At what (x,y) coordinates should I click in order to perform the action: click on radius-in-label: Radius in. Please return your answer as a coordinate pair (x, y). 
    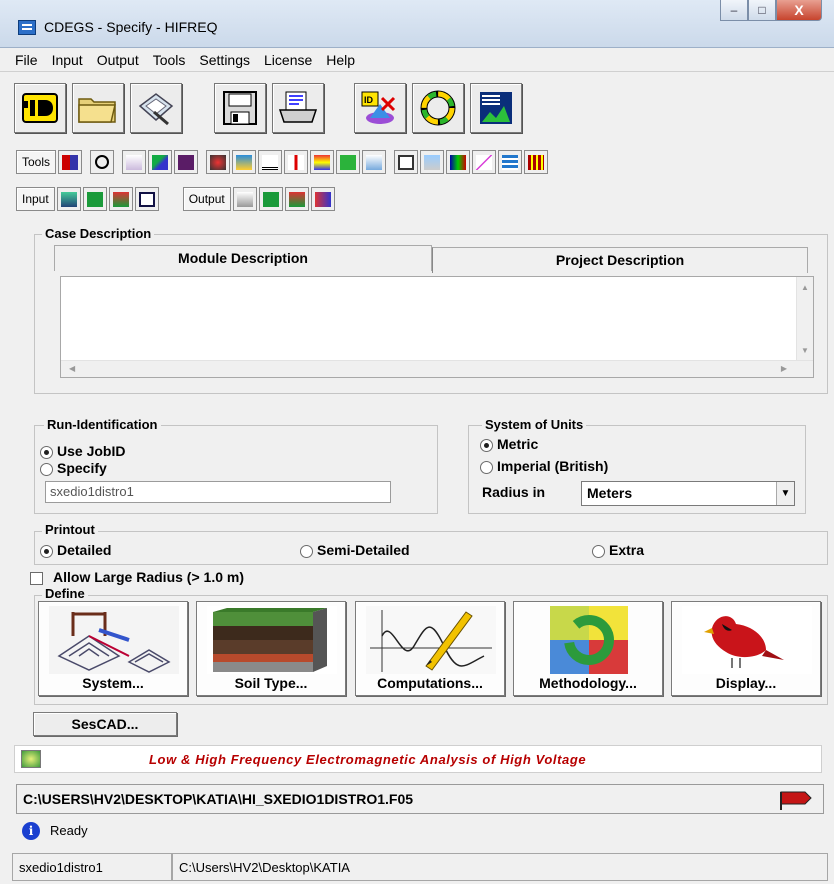
    Looking at the image, I should click on (514, 492).